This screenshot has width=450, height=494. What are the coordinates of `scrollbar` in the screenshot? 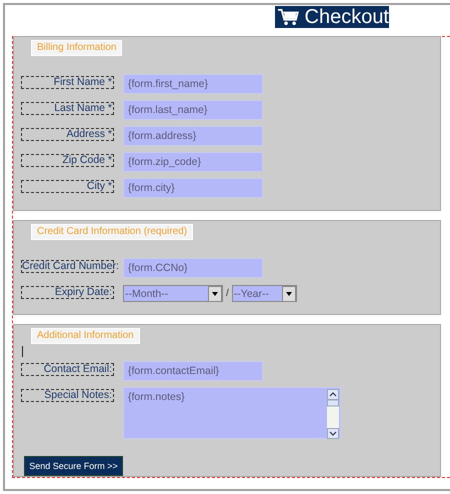 It's located at (333, 414).